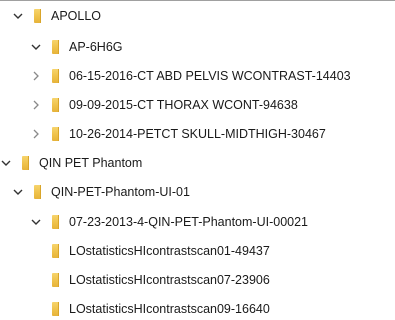 The image size is (395, 320). I want to click on tree-node-label: APOLLO, so click(76, 16).